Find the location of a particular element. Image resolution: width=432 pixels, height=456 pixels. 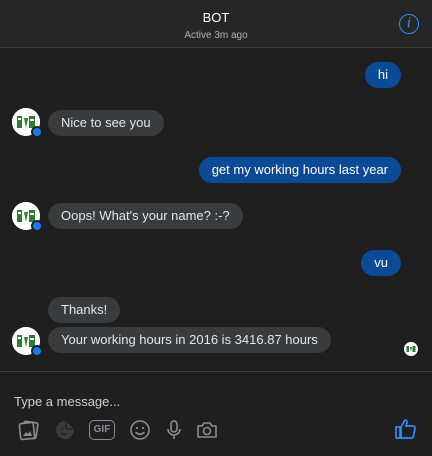

camera-icon is located at coordinates (207, 430).